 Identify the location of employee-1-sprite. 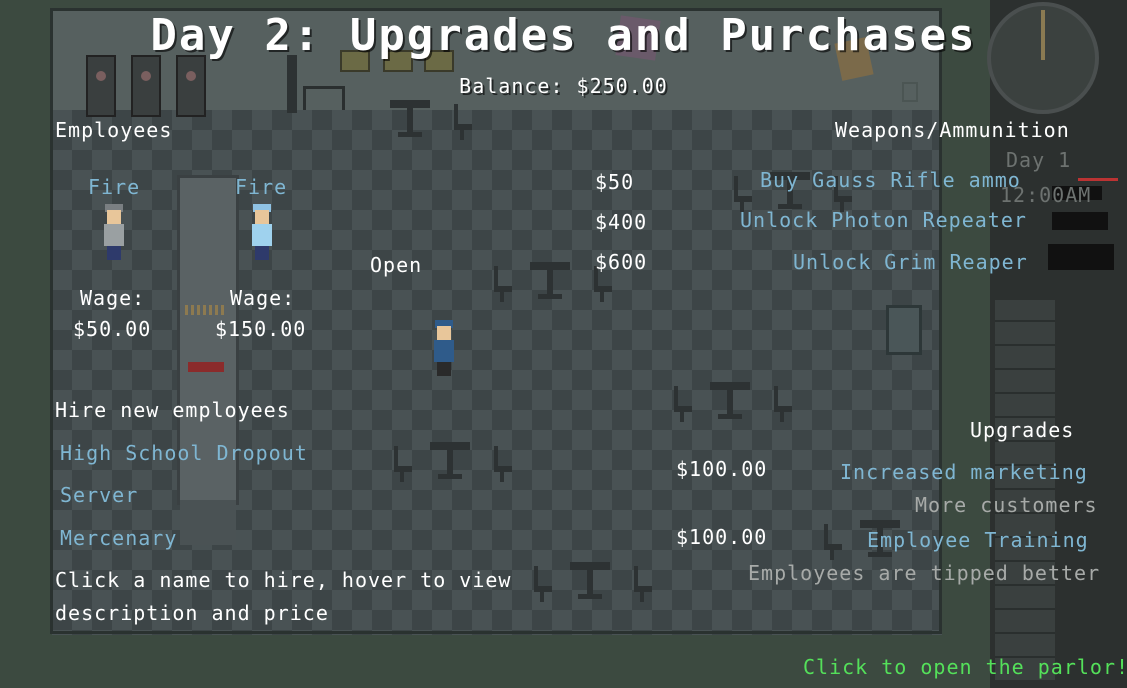
(114, 232).